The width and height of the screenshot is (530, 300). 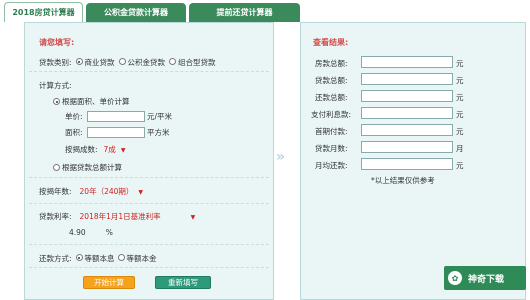 I want to click on area-unit: 平方米, so click(x=158, y=132).